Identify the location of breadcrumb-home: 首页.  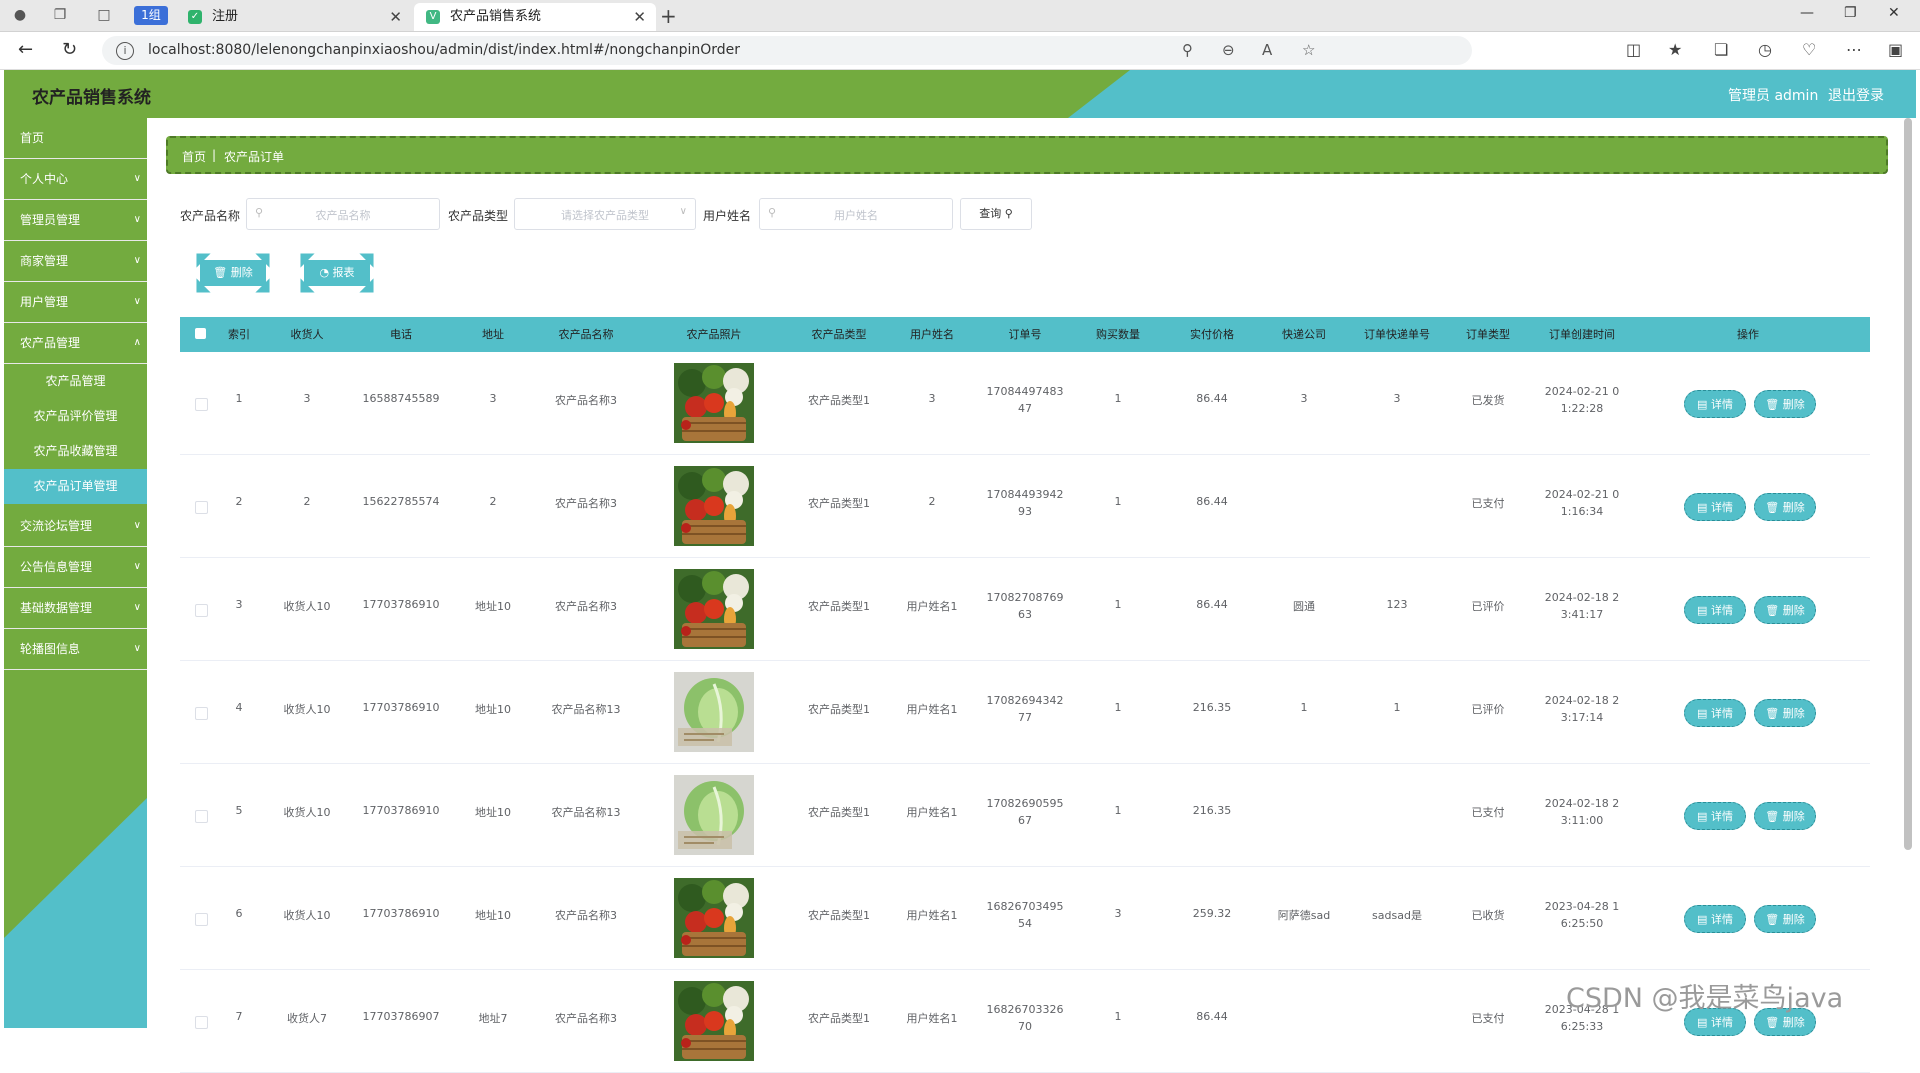
(194, 156).